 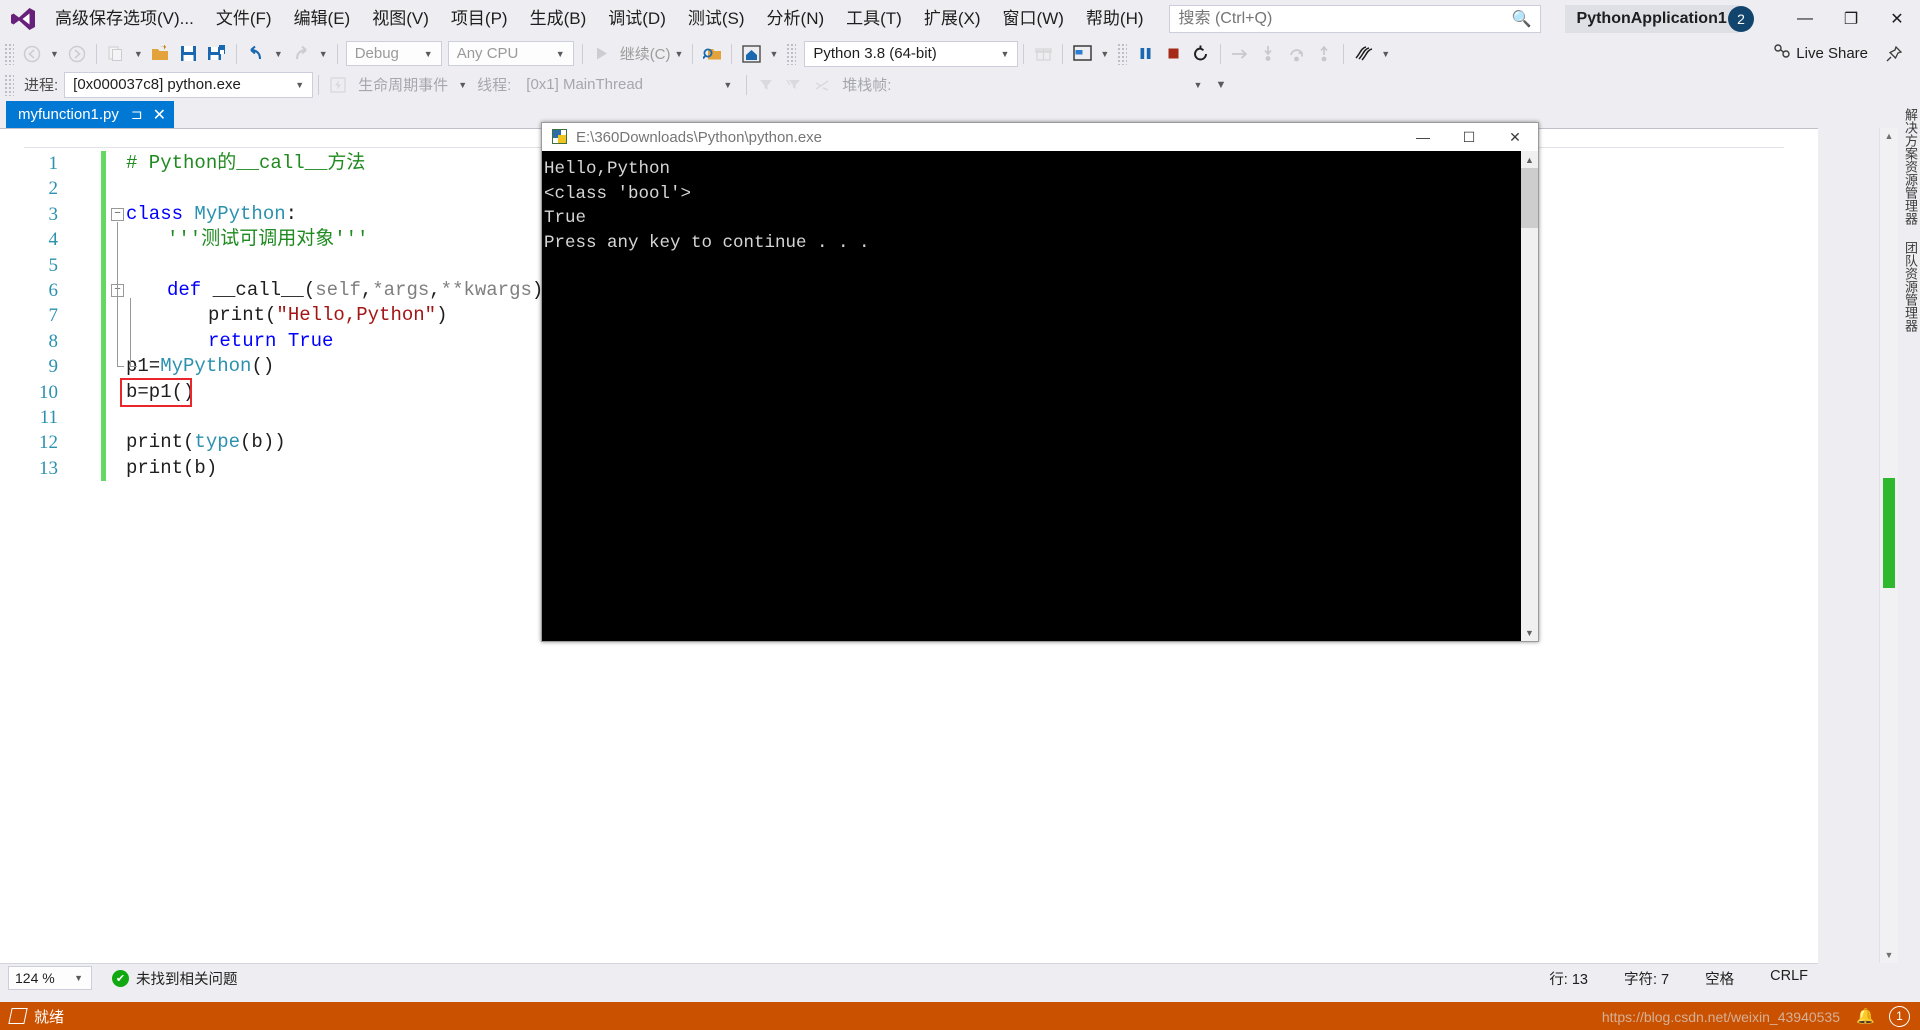 I want to click on menu-item-project: 项目(P), so click(x=479, y=19).